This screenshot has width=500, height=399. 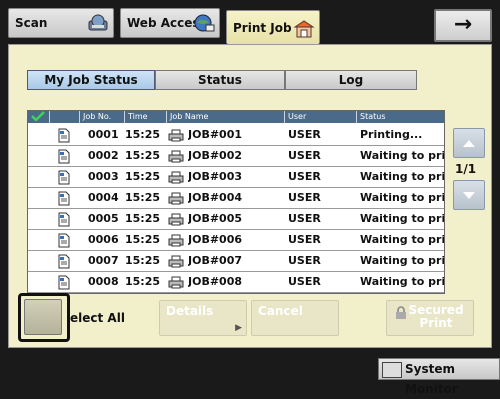 What do you see at coordinates (321, 117) in the screenshot?
I see `header-user: User` at bounding box center [321, 117].